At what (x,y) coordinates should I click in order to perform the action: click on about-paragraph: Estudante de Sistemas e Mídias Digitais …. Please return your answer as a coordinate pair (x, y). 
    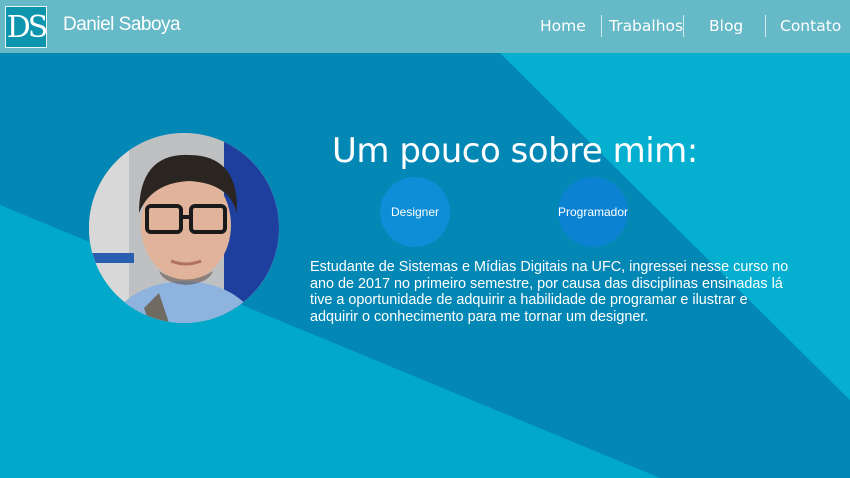
    Looking at the image, I should click on (549, 292).